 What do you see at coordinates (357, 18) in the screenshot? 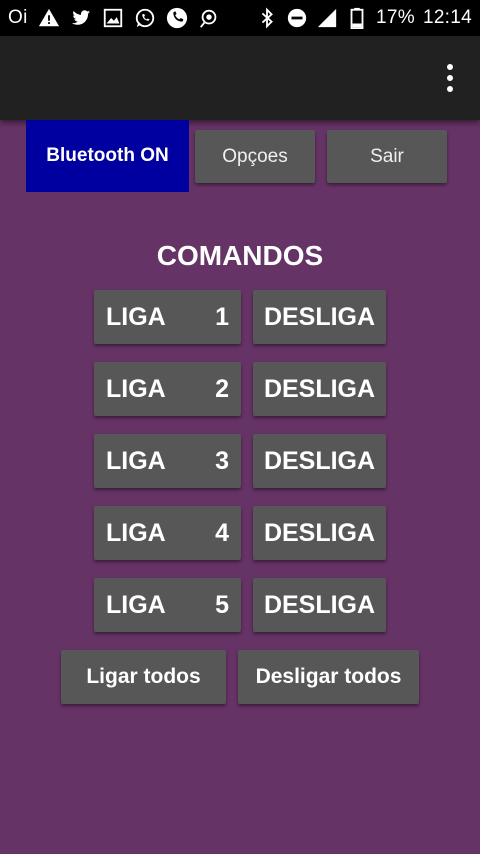
I see `battery-icon` at bounding box center [357, 18].